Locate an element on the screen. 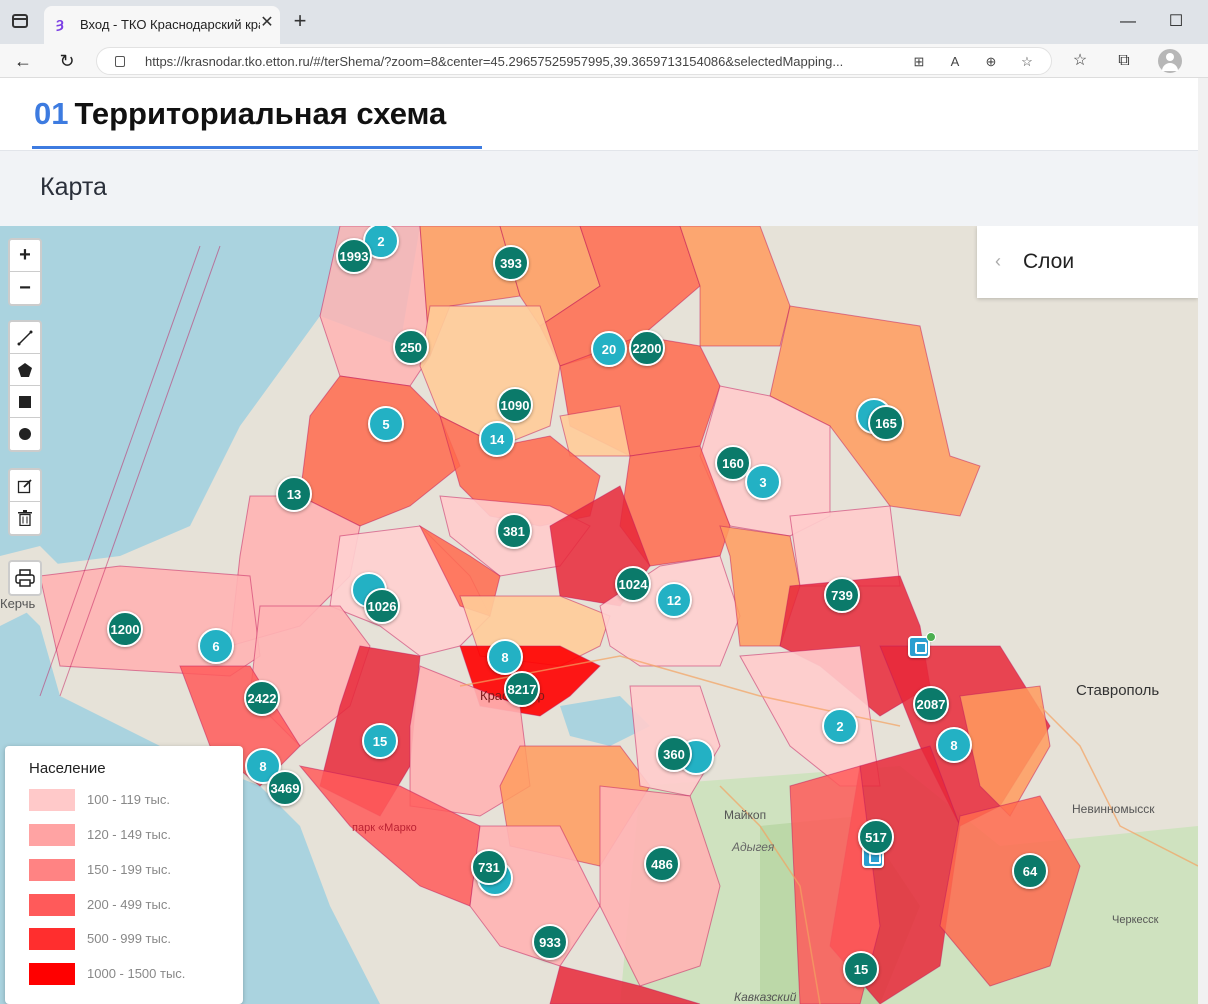 The height and width of the screenshot is (1004, 1208). legend-label: 200 - 499 тыс. is located at coordinates (129, 904).